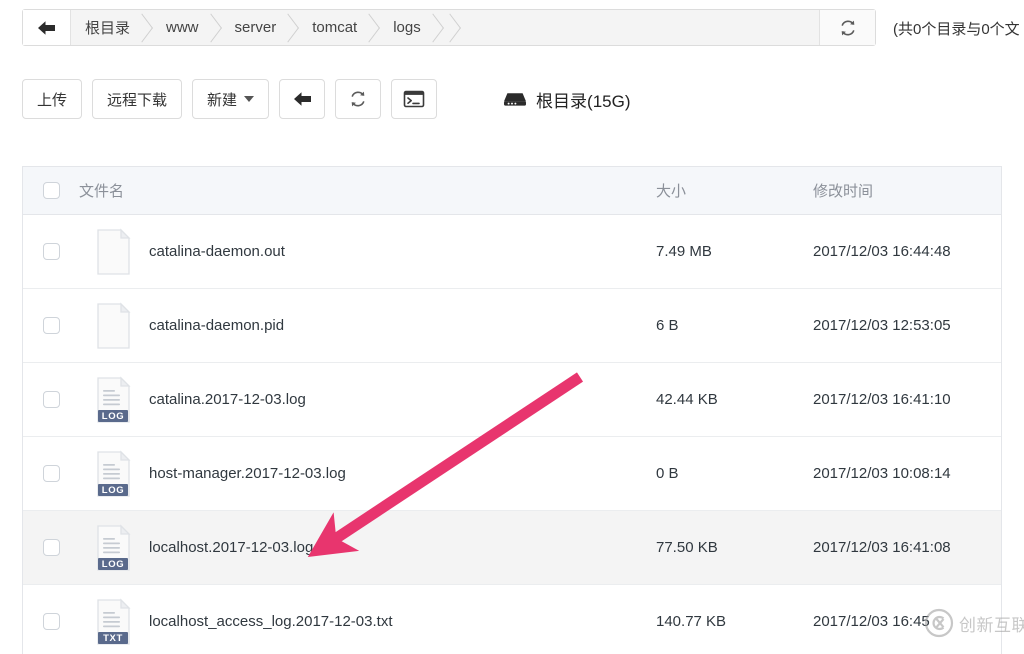  Describe the element at coordinates (882, 399) in the screenshot. I see `file-time-cell: 2017/12/03 16:41:10` at that location.